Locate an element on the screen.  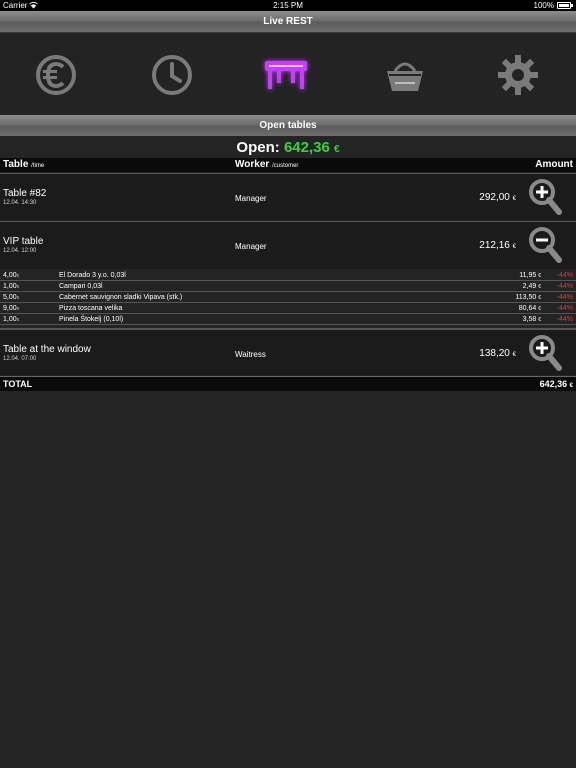
table-time: 12.04. 14:30 is located at coordinates (20, 203).